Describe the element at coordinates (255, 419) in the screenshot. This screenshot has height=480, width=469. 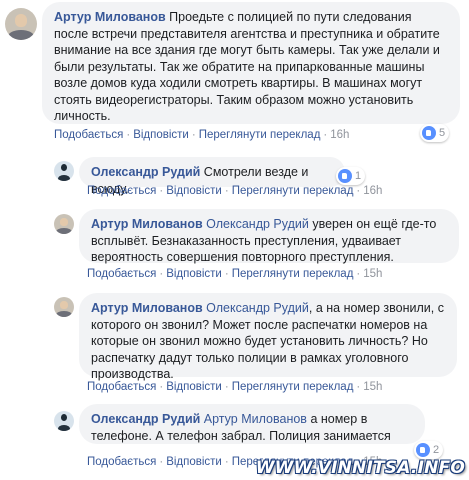
I see `mention-link: Артур Милованов` at that location.